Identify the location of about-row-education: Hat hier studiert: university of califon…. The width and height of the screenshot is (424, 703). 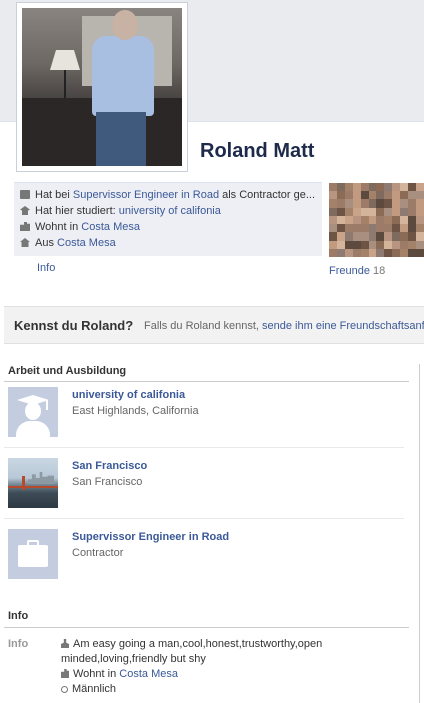
(169, 213).